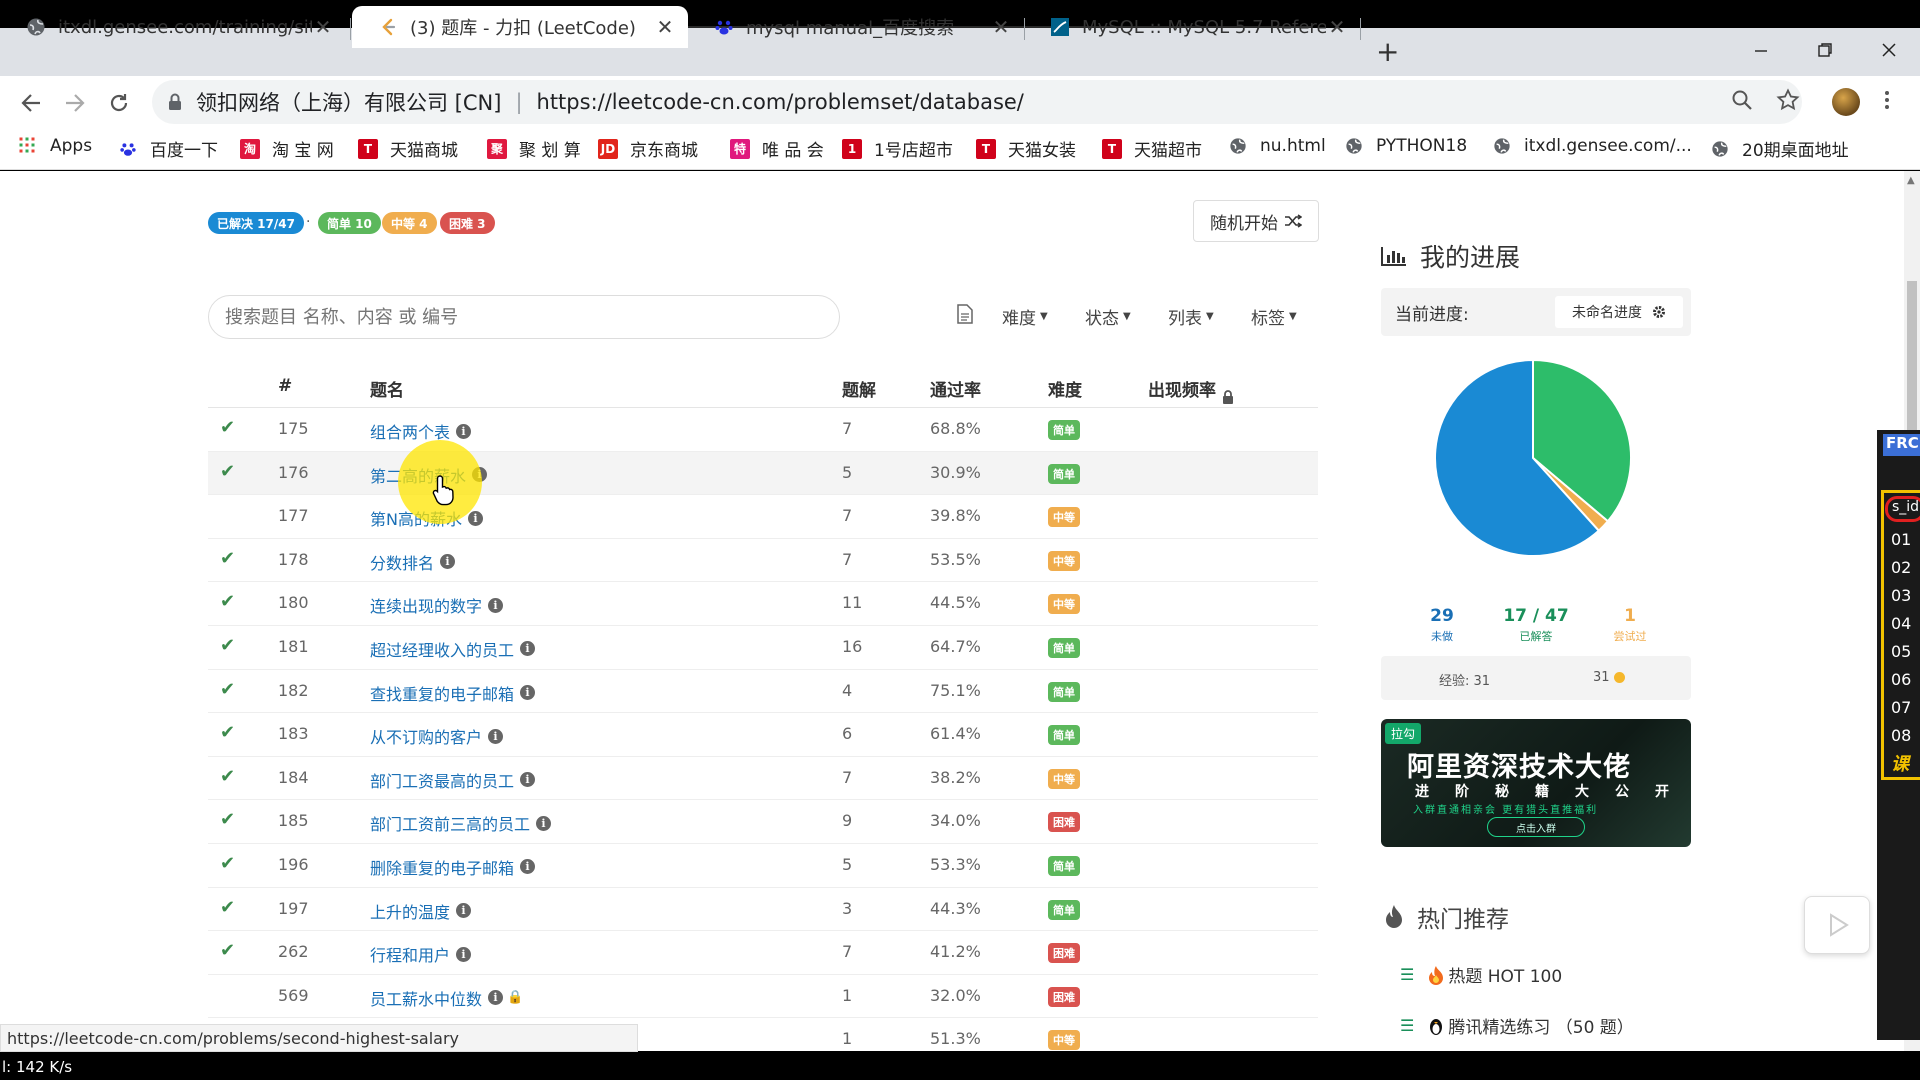 The image size is (1920, 1080). I want to click on difficulty-filter: 难度 ▼, so click(1025, 316).